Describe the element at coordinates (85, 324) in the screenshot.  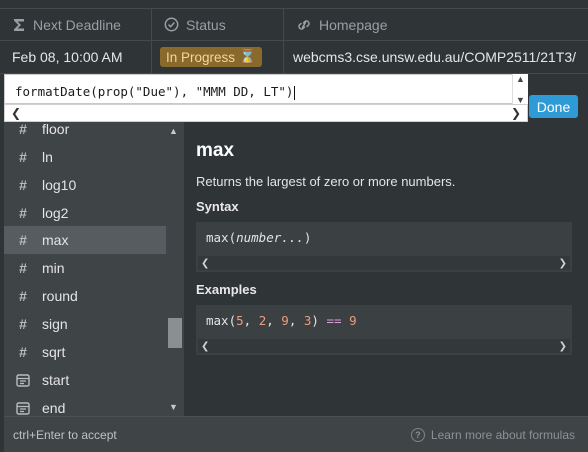
I see `list-item-sign: # sign` at that location.